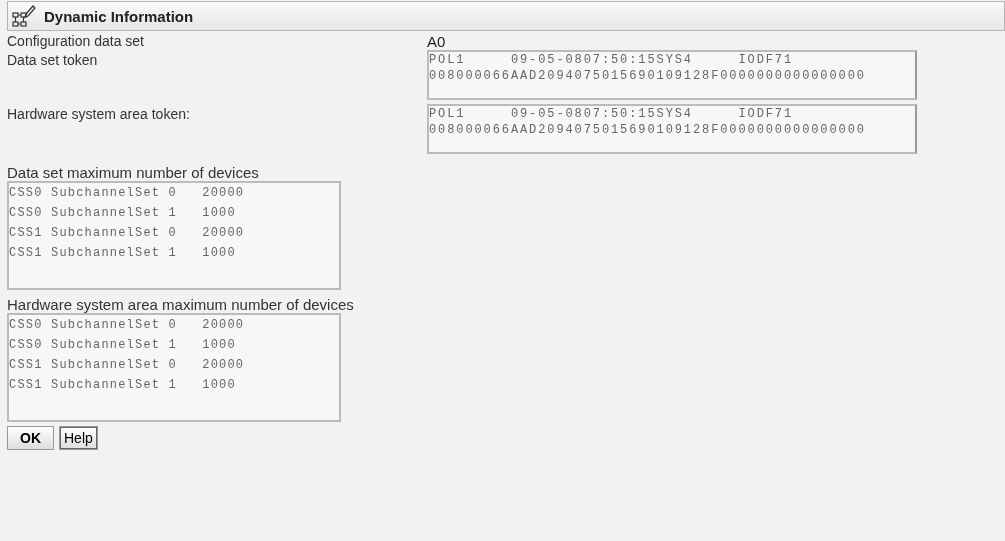  I want to click on help-button: Help, so click(78, 438).